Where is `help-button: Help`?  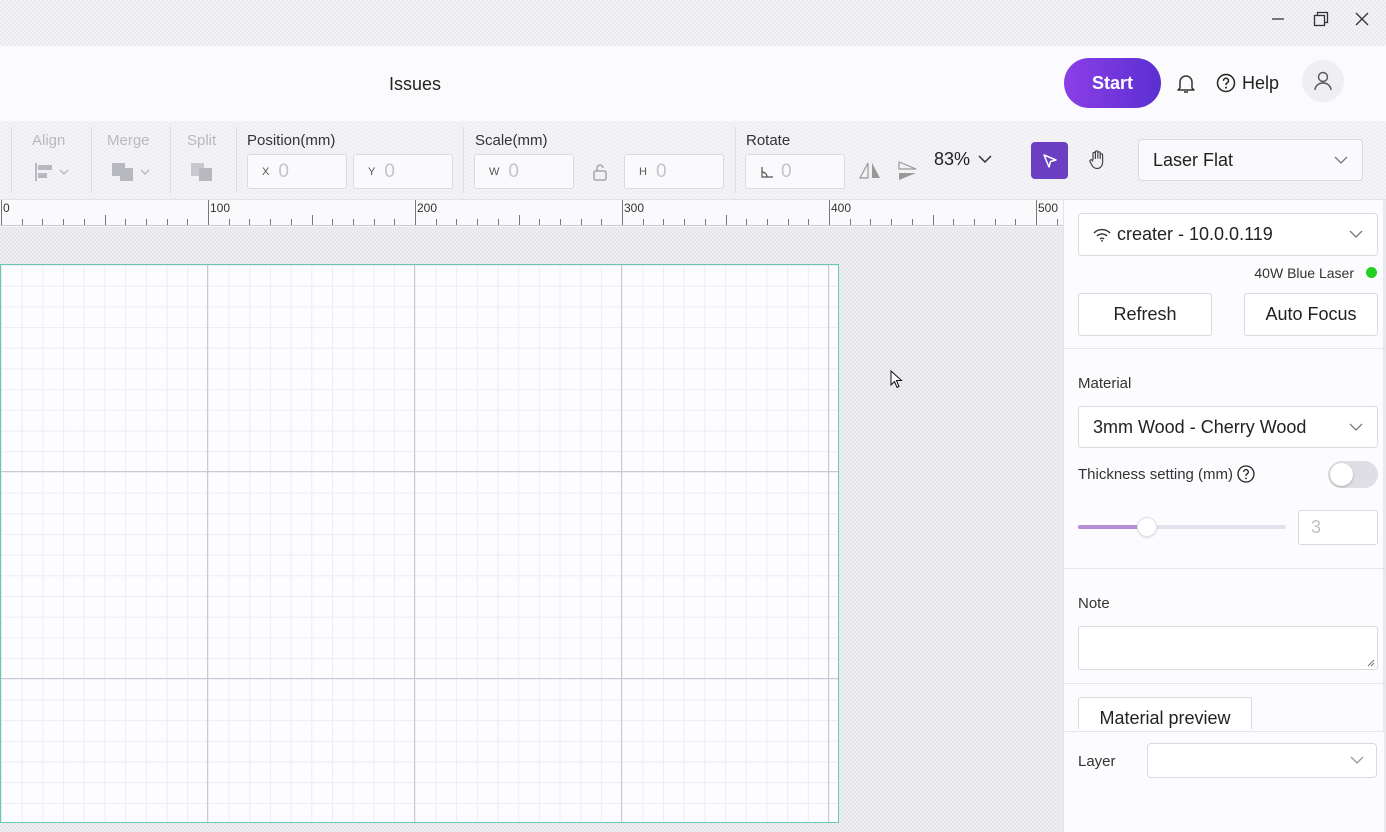
help-button: Help is located at coordinates (1247, 83).